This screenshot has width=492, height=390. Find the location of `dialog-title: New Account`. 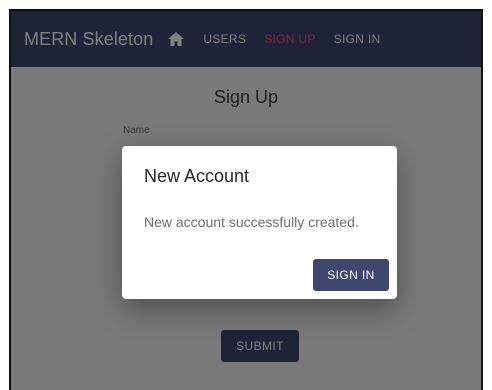

dialog-title: New Account is located at coordinates (197, 176).